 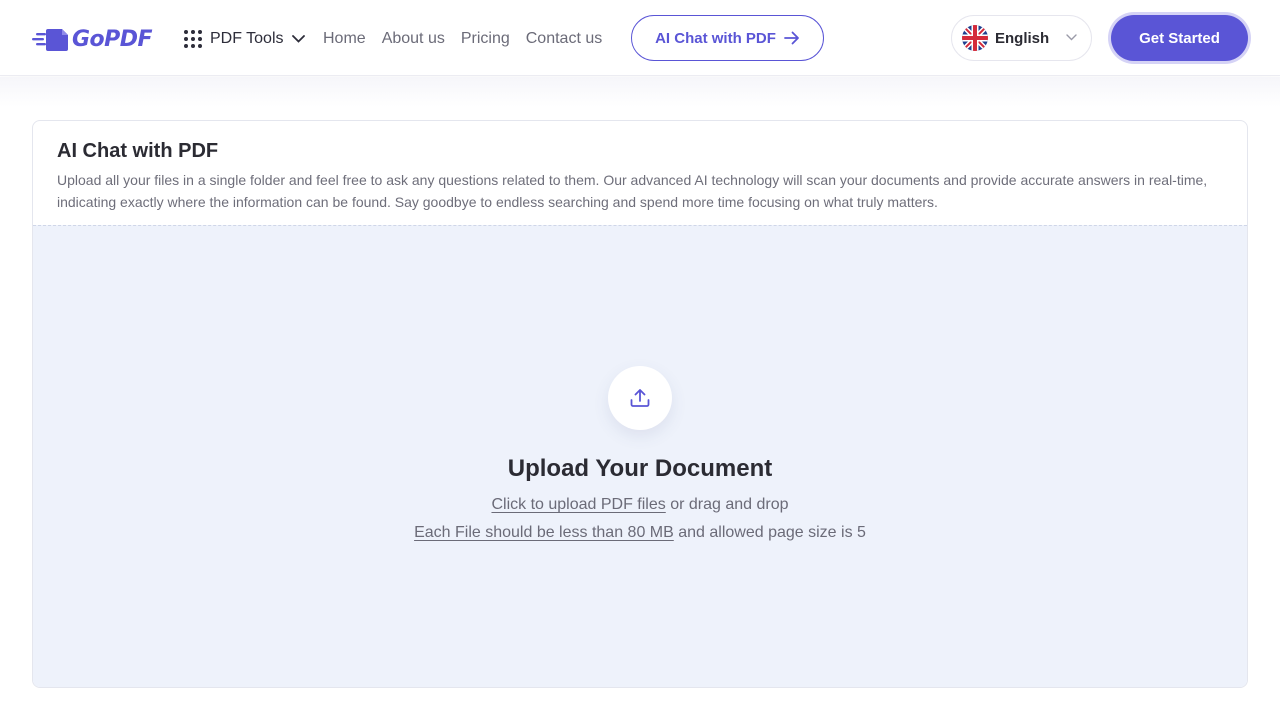 I want to click on upload-button, so click(x=640, y=398).